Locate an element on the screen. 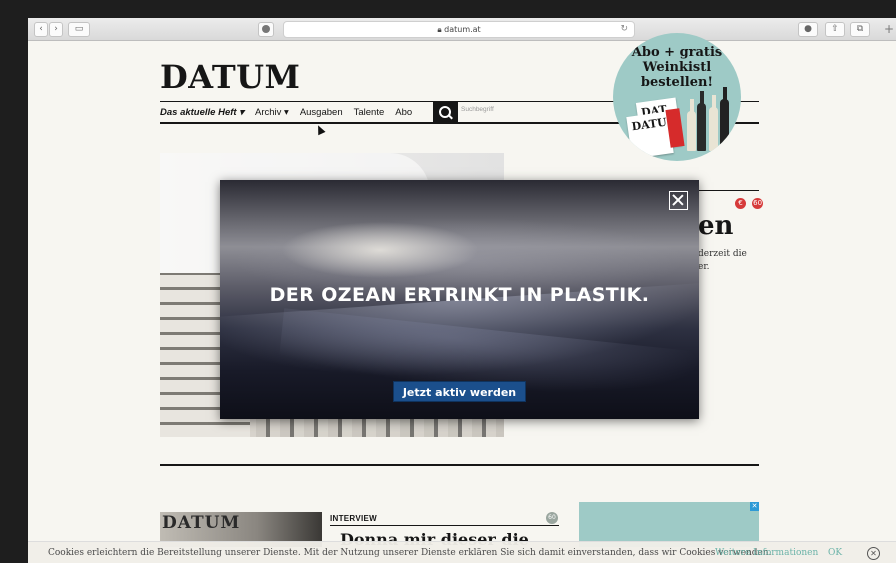 The width and height of the screenshot is (896, 563). teaser-divider is located at coordinates (444, 525).